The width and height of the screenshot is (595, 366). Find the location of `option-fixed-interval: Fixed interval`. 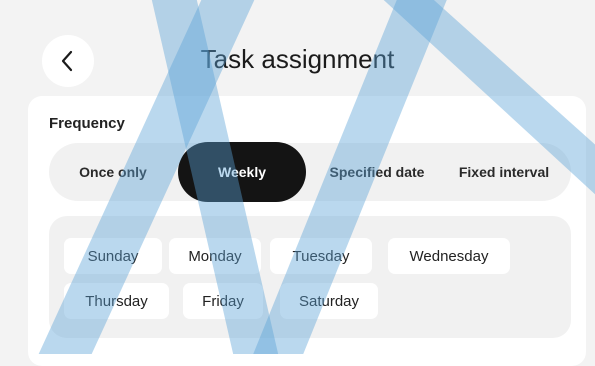

option-fixed-interval: Fixed interval is located at coordinates (504, 172).